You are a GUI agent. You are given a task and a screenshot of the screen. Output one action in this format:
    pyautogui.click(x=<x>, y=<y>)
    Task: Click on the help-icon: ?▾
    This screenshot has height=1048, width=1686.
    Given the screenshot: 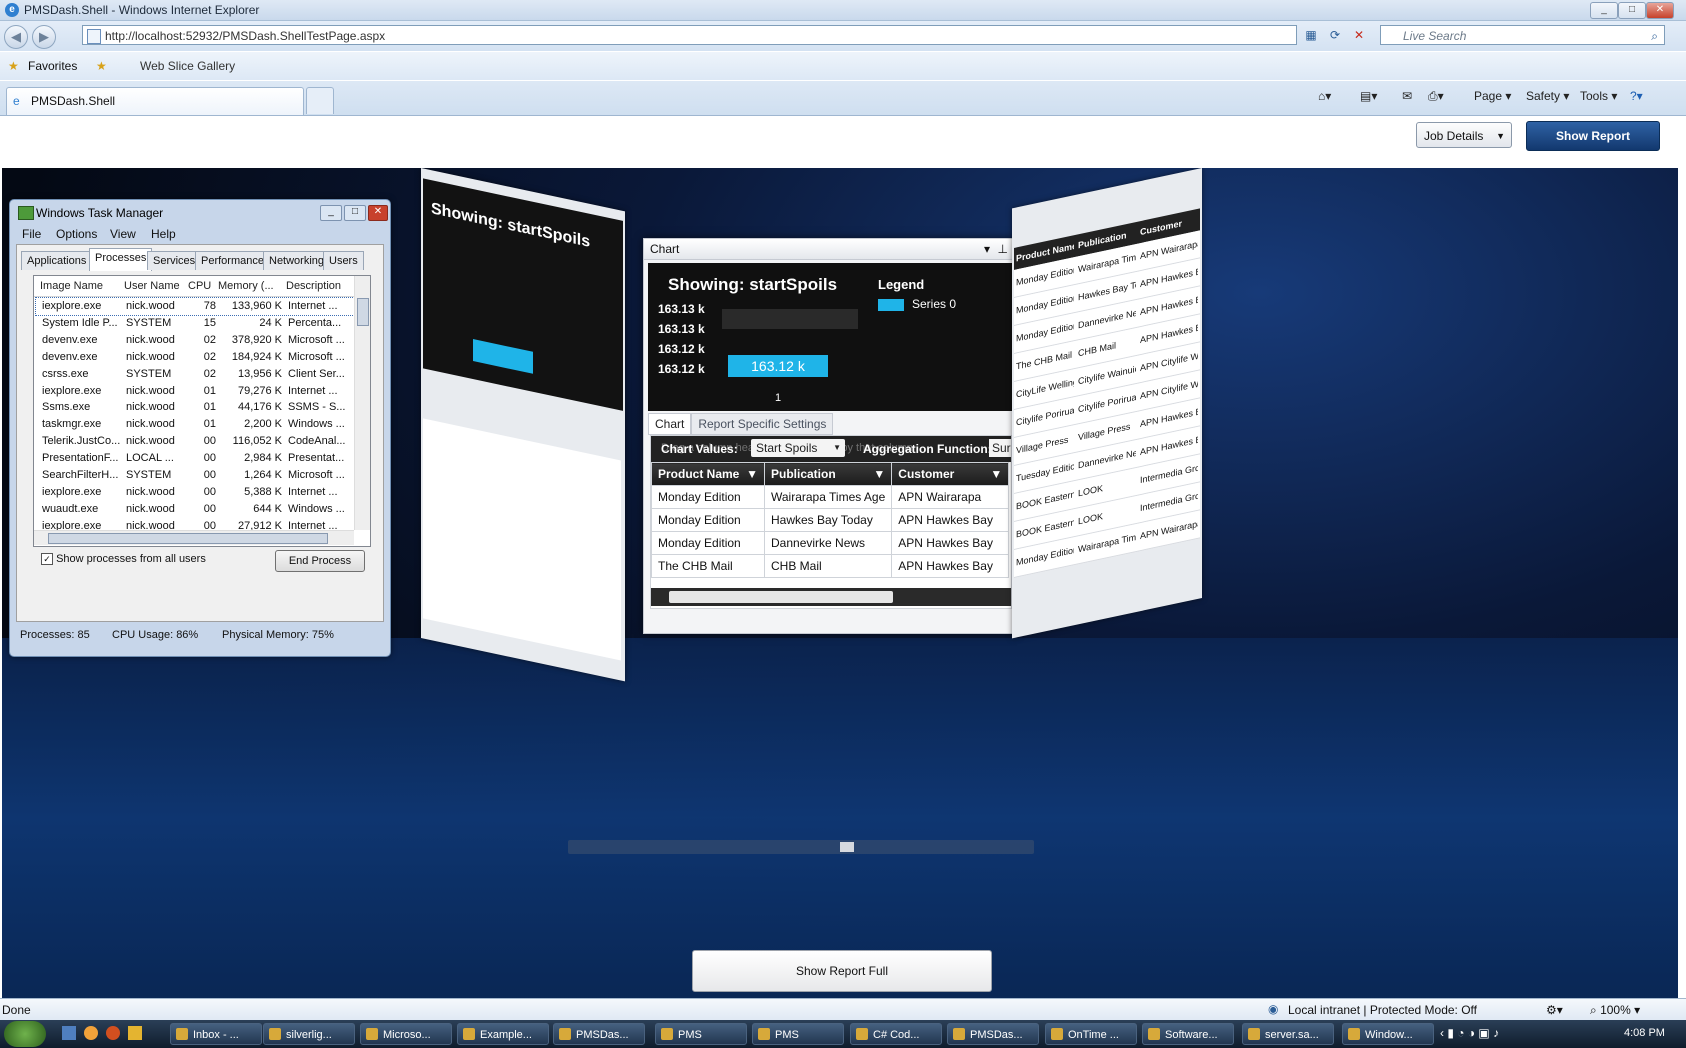 What is the action you would take?
    pyautogui.click(x=1636, y=96)
    